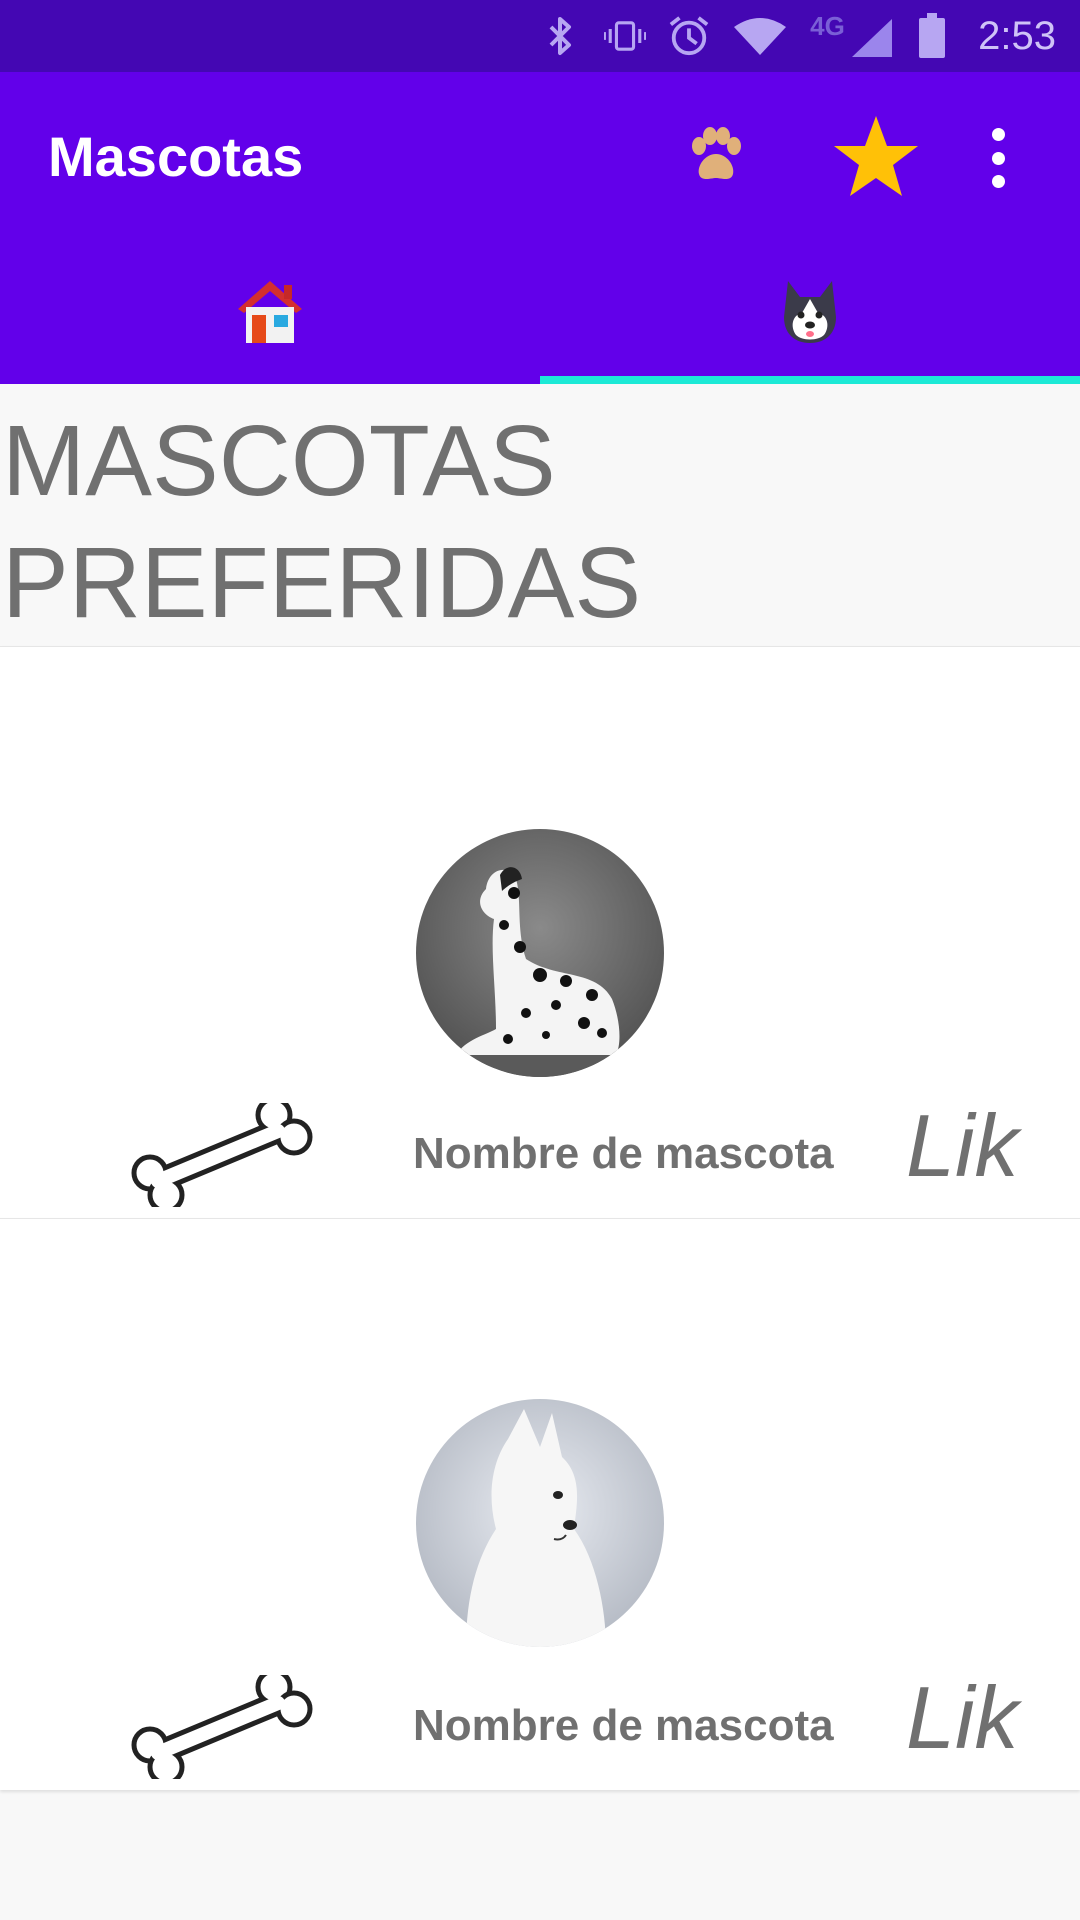 The height and width of the screenshot is (1920, 1080). Describe the element at coordinates (760, 36) in the screenshot. I see `wifi-icon` at that location.